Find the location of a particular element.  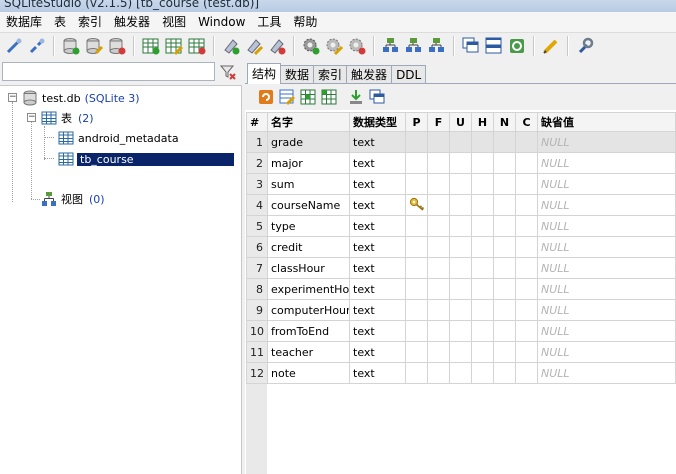

add-database-icon is located at coordinates (71, 46).